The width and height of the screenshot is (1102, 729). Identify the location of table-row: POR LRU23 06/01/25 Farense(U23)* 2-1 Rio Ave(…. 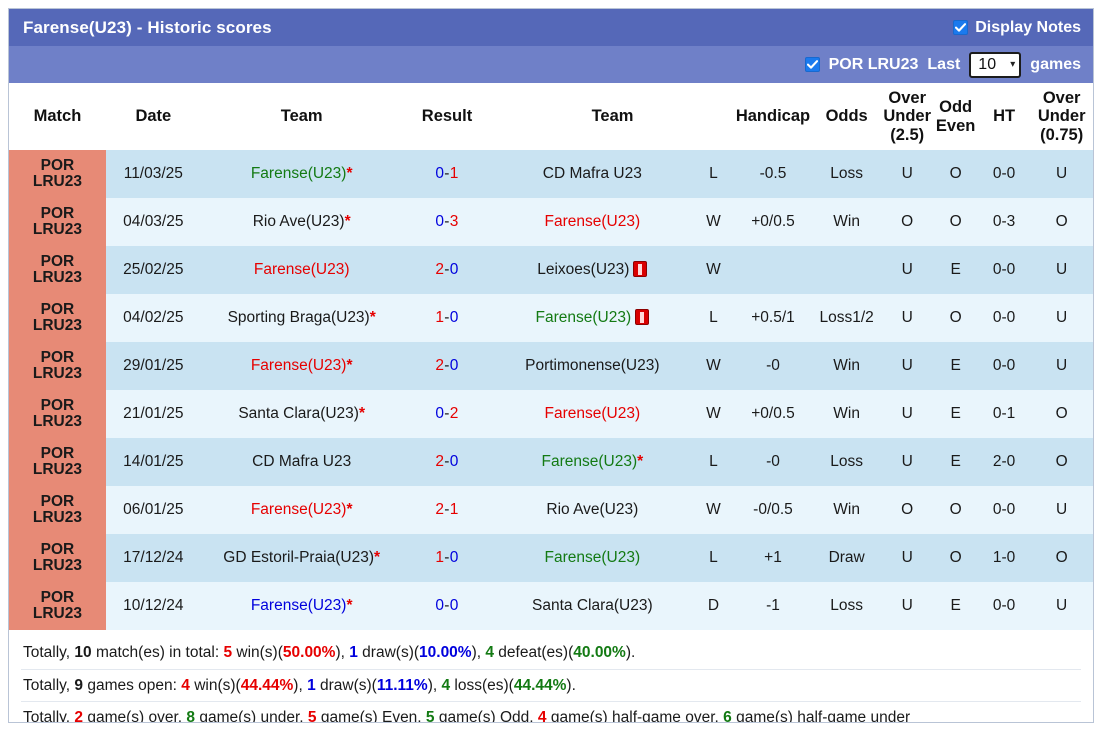
(551, 510).